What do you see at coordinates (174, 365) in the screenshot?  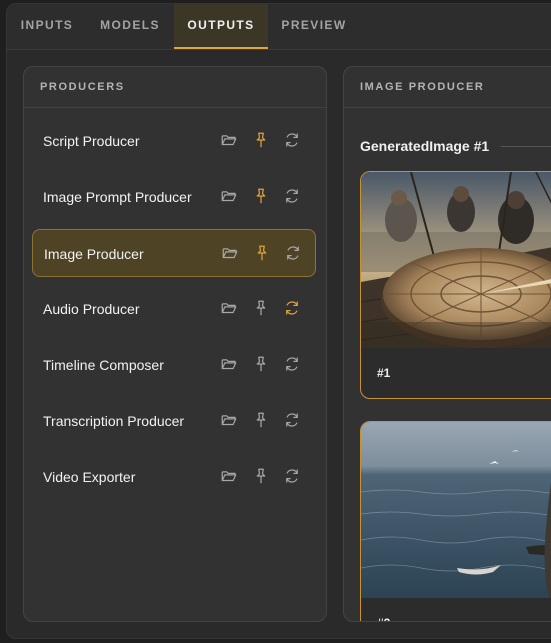 I see `producer-item: Timeline Composer` at bounding box center [174, 365].